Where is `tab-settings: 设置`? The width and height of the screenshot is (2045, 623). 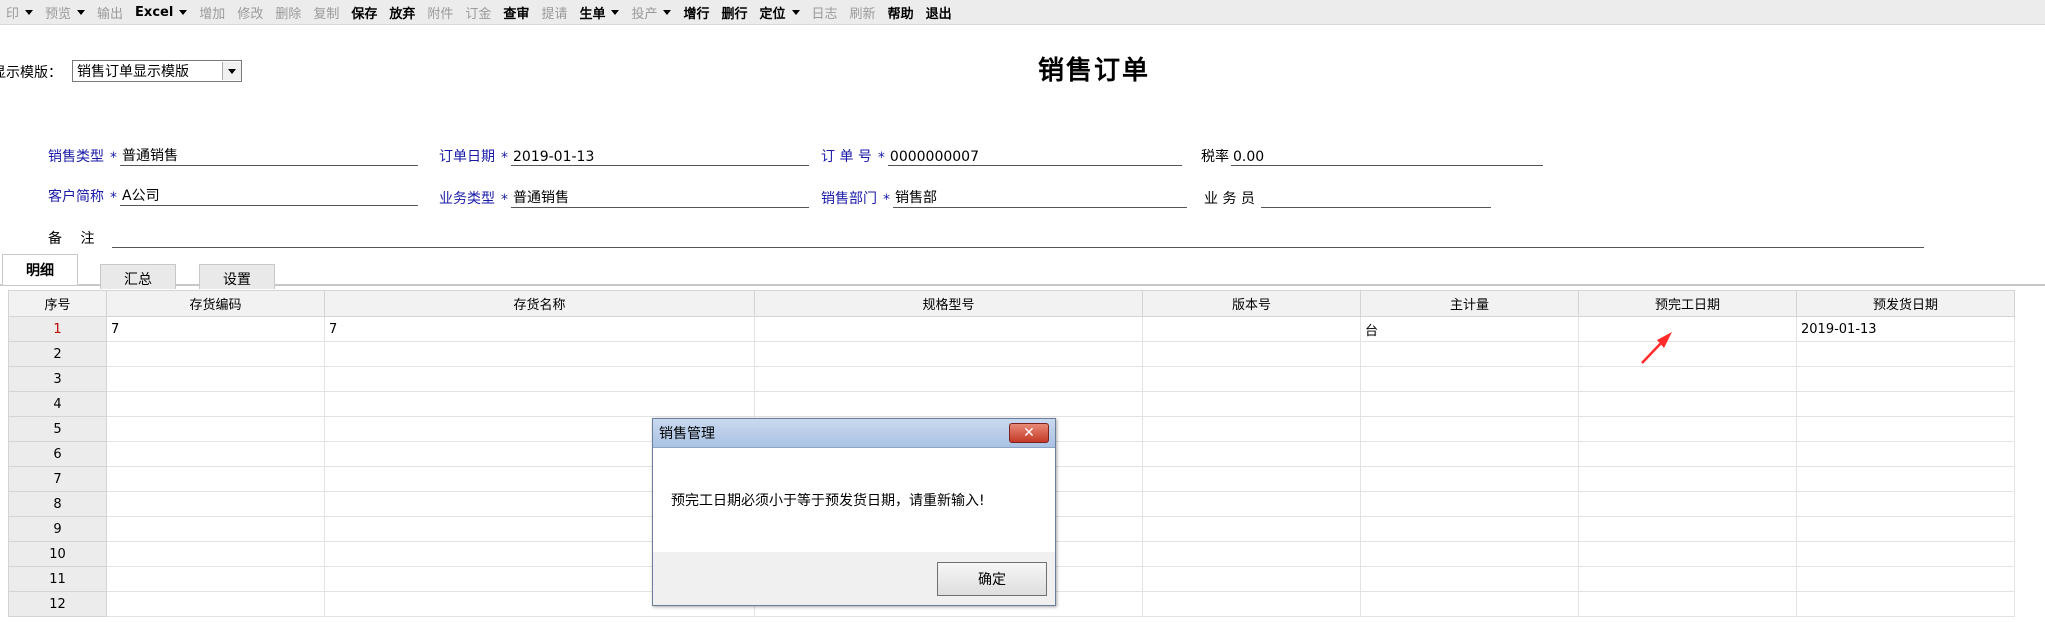
tab-settings: 设置 is located at coordinates (237, 276).